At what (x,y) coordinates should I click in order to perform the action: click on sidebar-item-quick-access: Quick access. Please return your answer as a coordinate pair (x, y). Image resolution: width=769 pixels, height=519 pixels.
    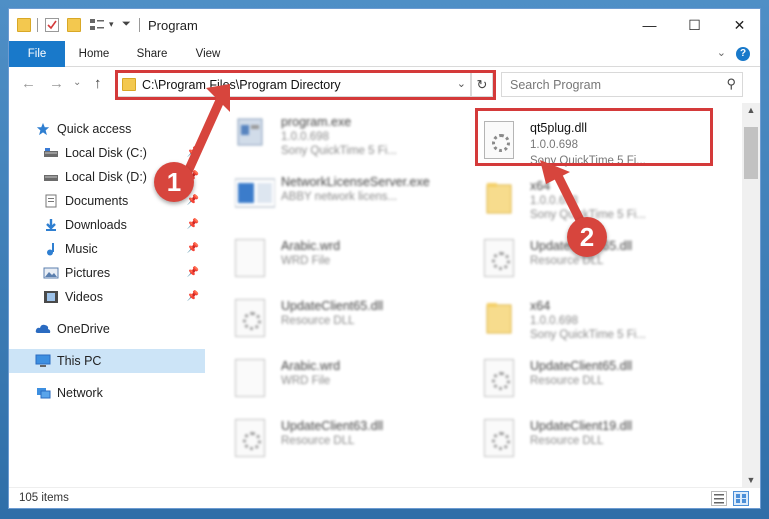
    Looking at the image, I should click on (107, 129).